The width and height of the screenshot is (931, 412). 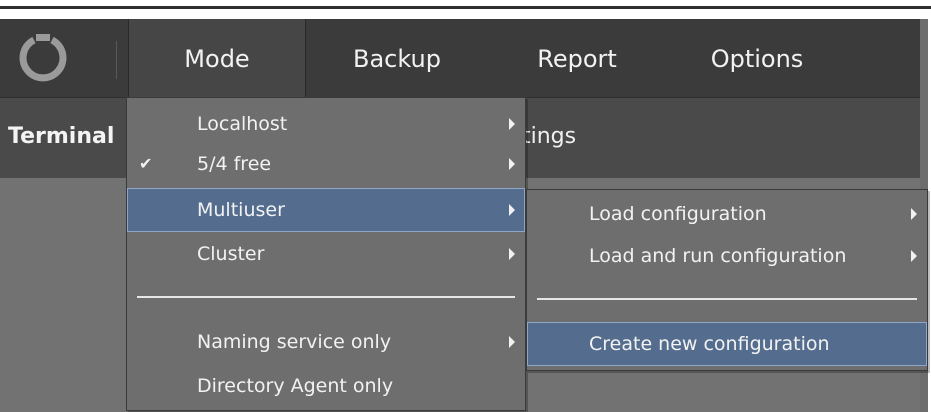 I want to click on menubar-divider, so click(x=116, y=60).